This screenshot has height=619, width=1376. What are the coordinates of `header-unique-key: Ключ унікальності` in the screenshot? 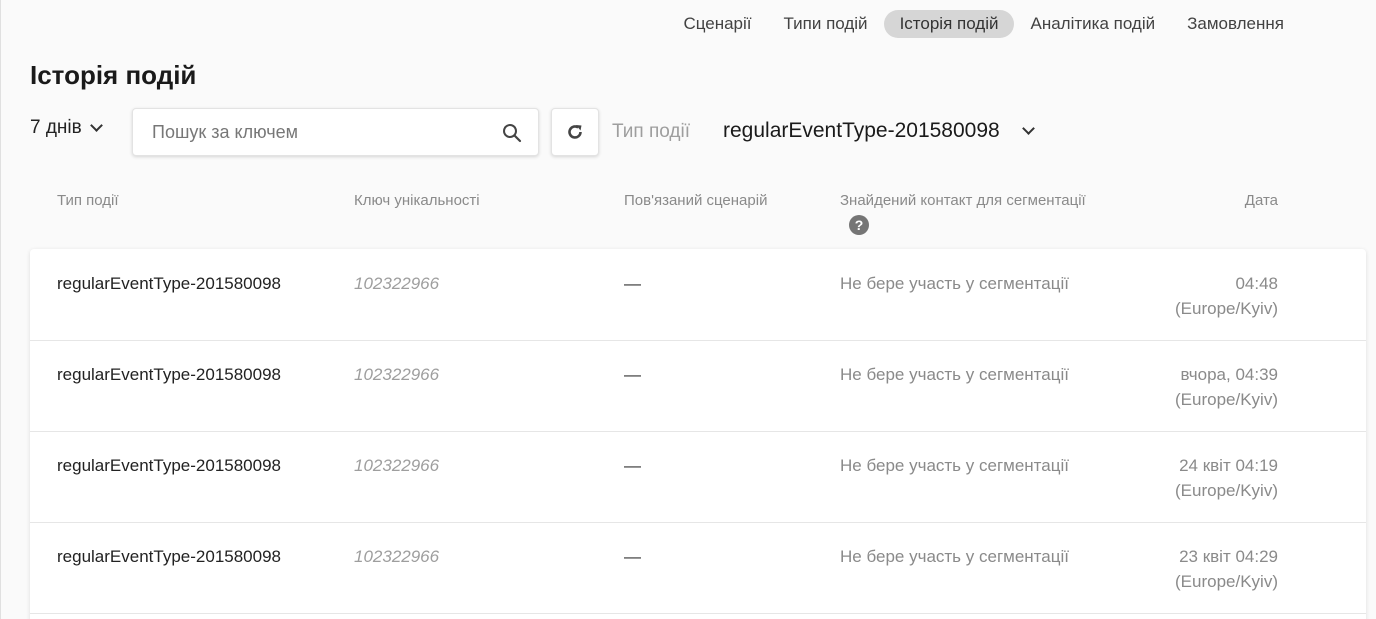 It's located at (417, 200).